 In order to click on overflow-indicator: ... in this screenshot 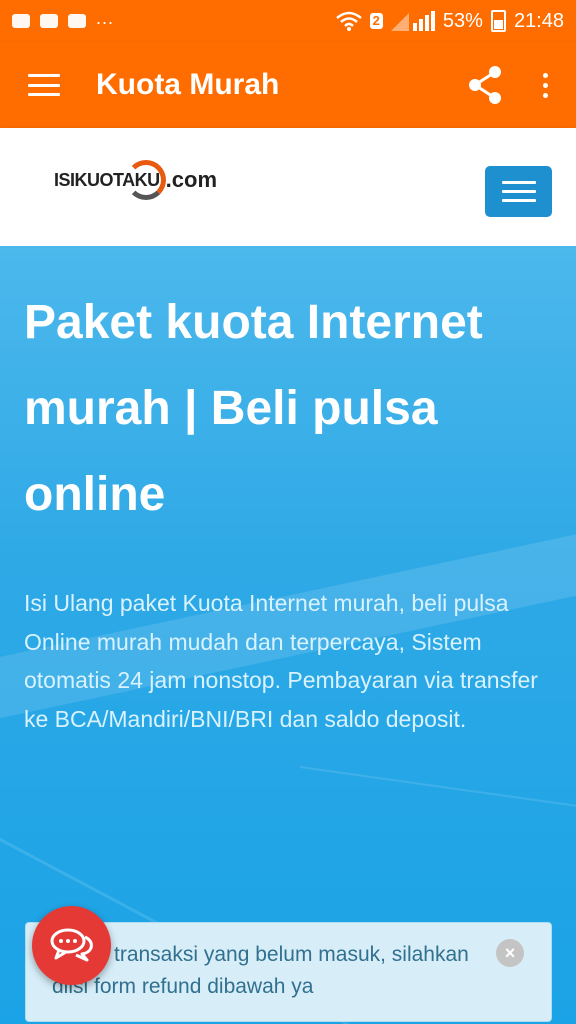, I will do `click(105, 17)`.